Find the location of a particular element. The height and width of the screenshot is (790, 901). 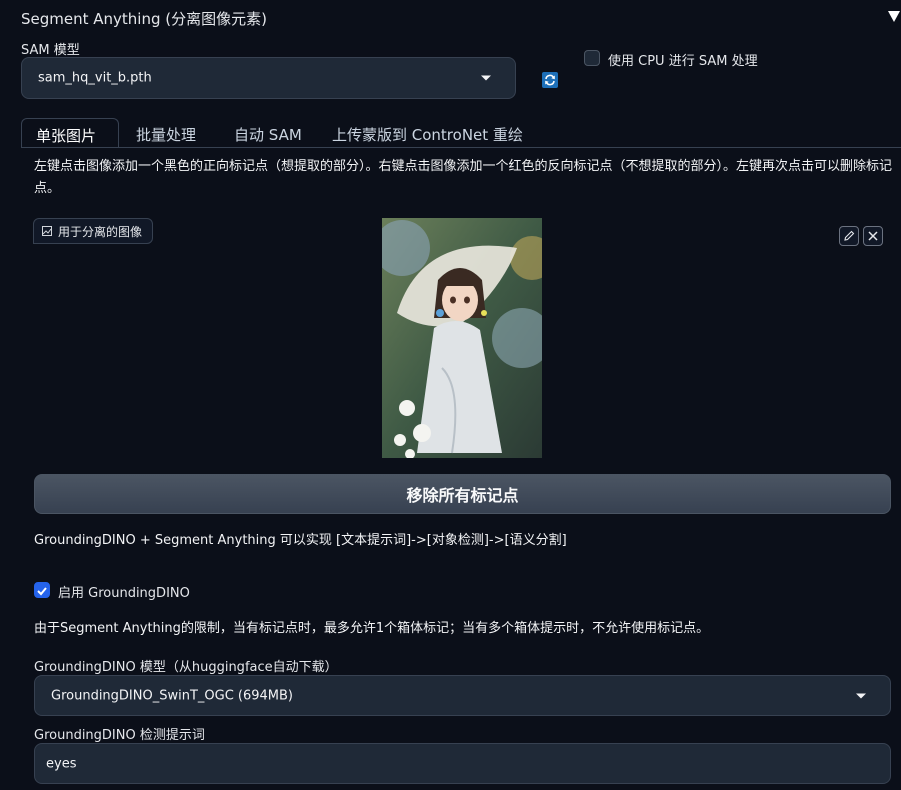

groundingdino-prompt-label: GroundingDINO 检测提示词 is located at coordinates (119, 735).